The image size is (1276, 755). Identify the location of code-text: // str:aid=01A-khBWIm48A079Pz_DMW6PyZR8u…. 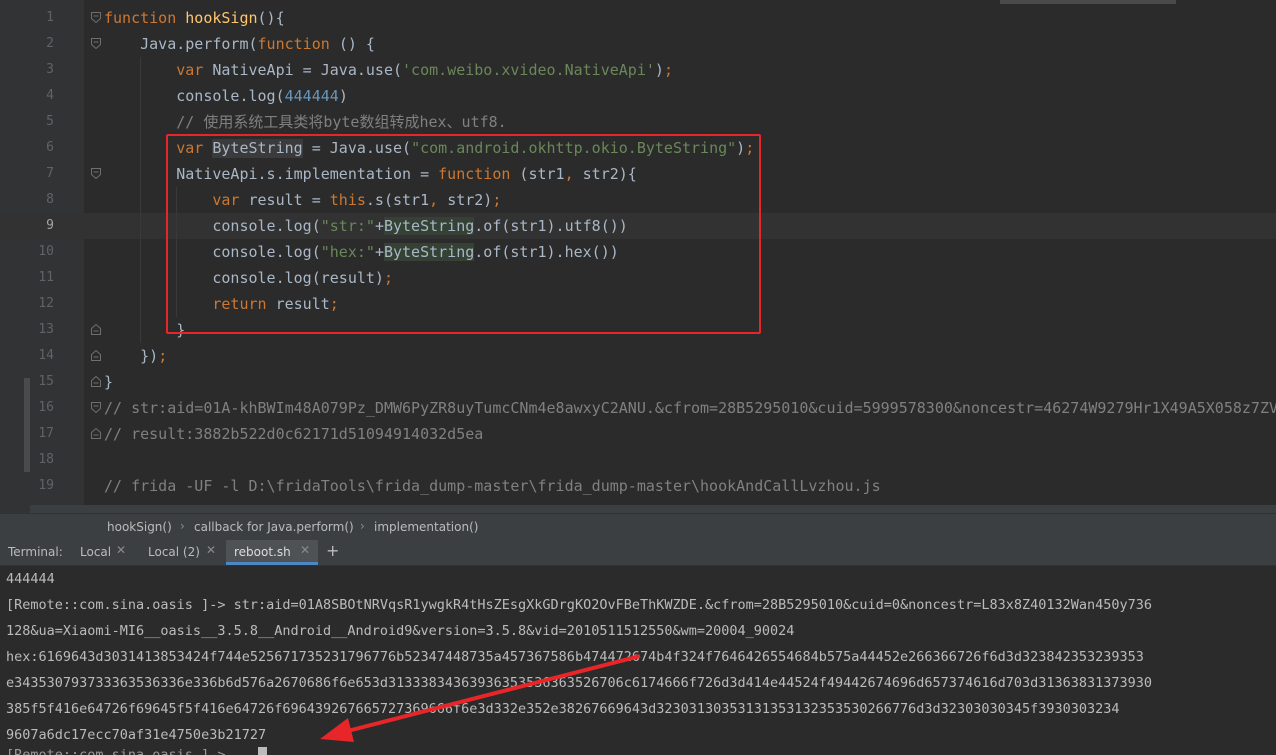
(690, 408).